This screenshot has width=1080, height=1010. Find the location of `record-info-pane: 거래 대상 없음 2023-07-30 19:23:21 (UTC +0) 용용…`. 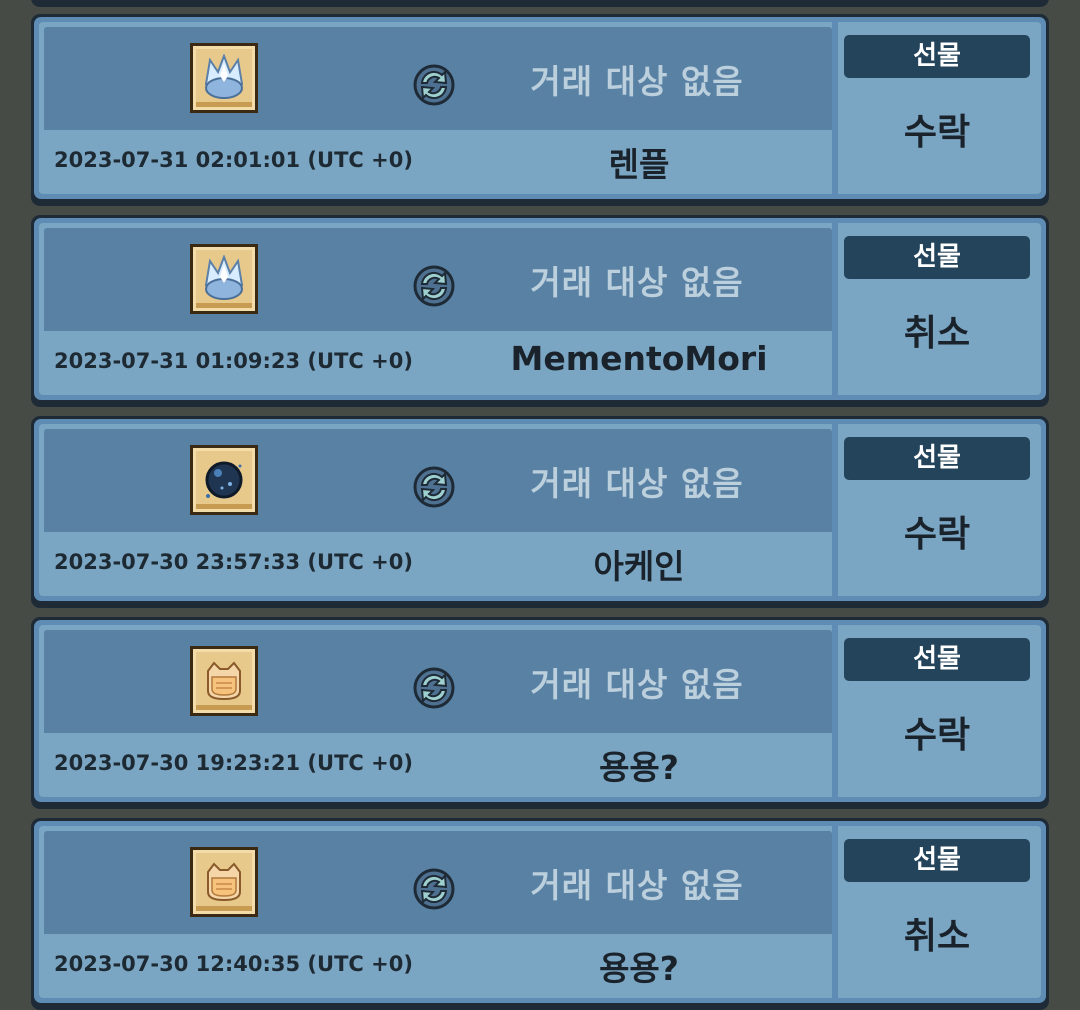

record-info-pane: 거래 대상 없음 2023-07-30 19:23:21 (UTC +0) 용용… is located at coordinates (438, 711).